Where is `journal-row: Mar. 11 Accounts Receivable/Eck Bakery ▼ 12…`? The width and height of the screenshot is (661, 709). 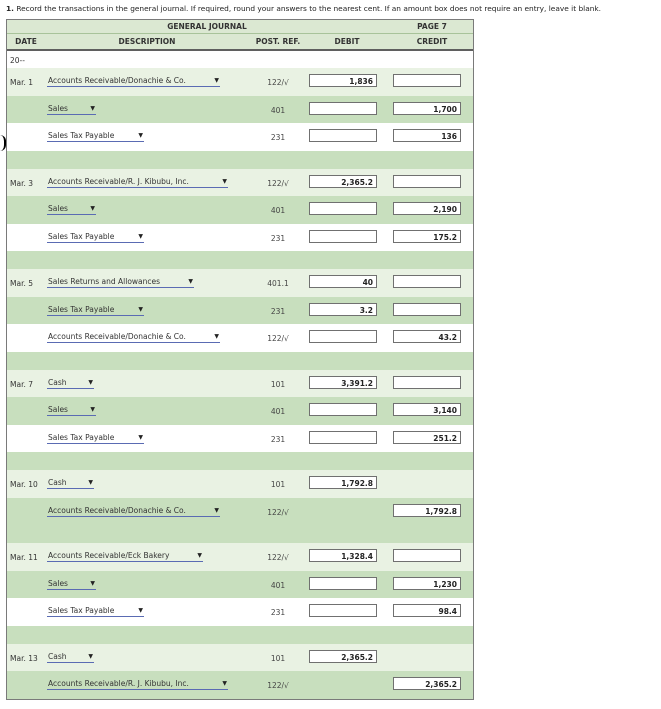 journal-row: Mar. 11 Accounts Receivable/Eck Bakery ▼ 12… is located at coordinates (240, 557).